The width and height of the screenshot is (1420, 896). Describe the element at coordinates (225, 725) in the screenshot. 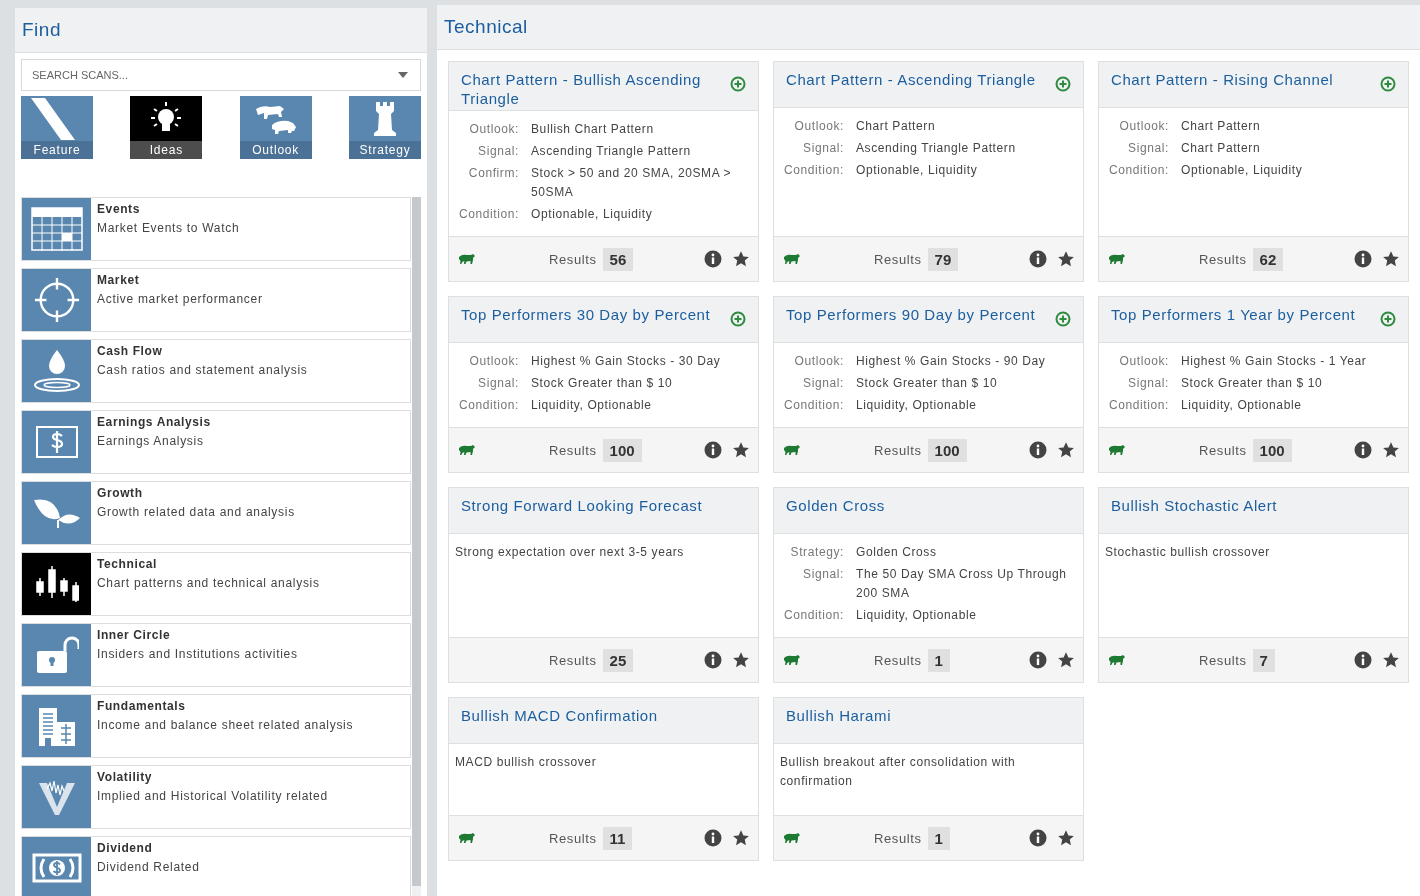

I see `category-description: Income and balance sheet related analysis` at that location.